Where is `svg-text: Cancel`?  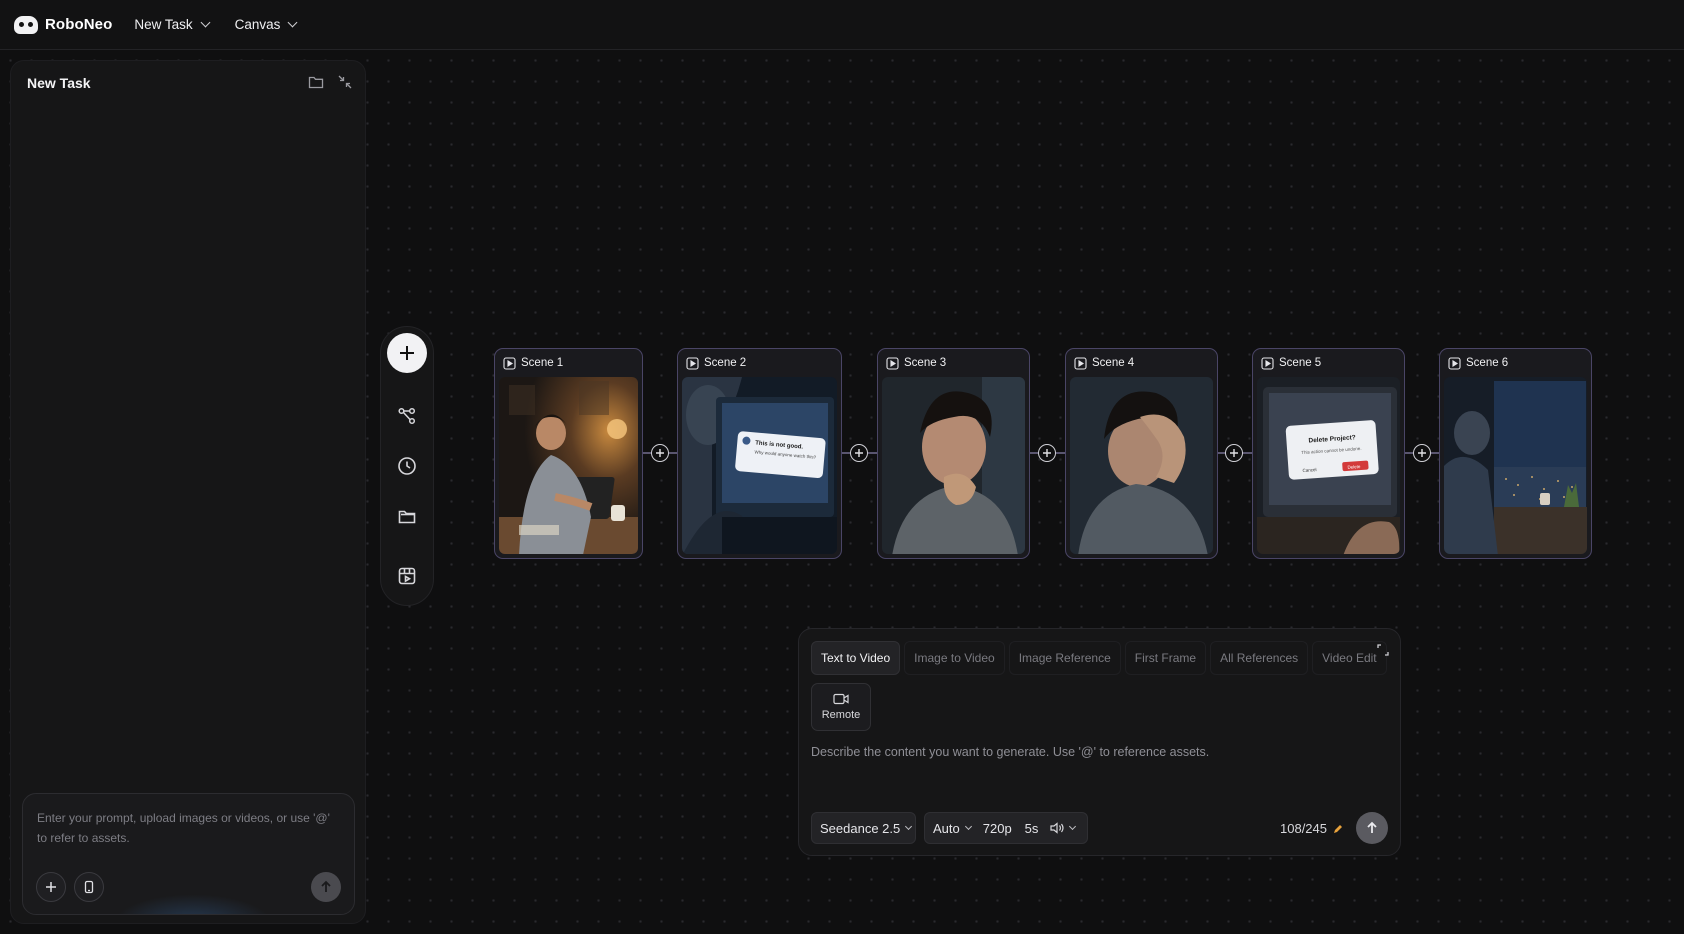
svg-text: Cancel is located at coordinates (1309, 470).